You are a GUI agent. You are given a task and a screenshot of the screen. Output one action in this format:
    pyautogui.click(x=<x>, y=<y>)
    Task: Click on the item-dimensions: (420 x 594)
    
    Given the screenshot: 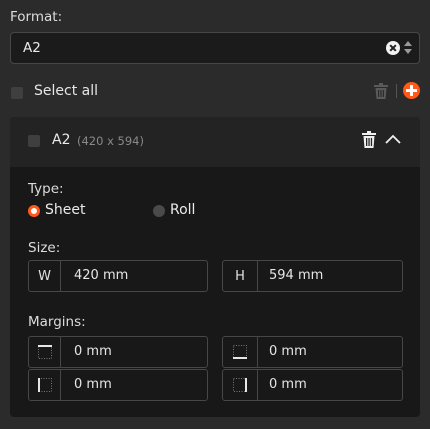 What is the action you would take?
    pyautogui.click(x=110, y=141)
    